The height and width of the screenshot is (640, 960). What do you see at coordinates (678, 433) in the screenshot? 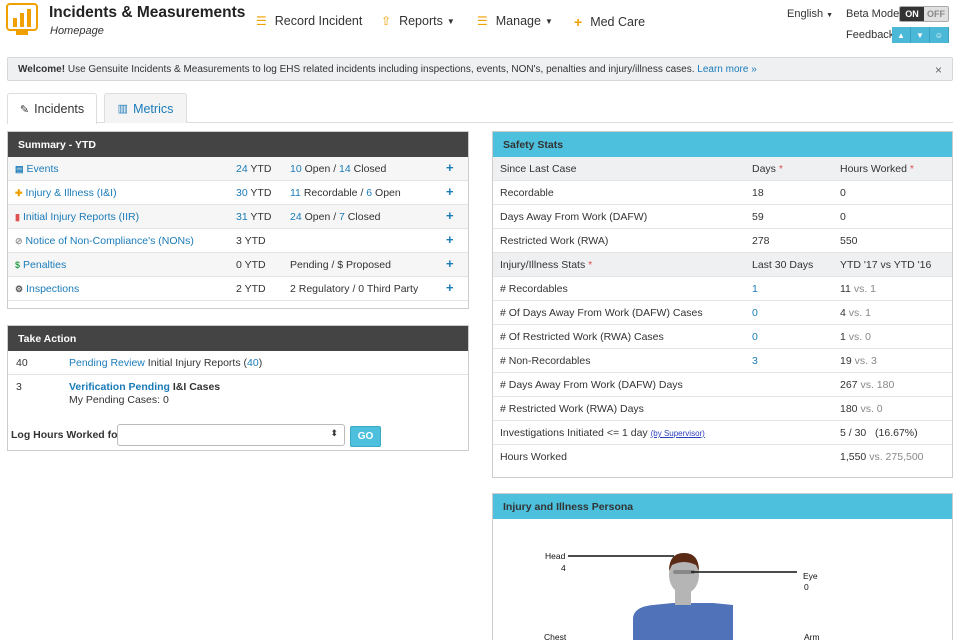
I see `by-supervisor-link: (by Supervisor)` at bounding box center [678, 433].